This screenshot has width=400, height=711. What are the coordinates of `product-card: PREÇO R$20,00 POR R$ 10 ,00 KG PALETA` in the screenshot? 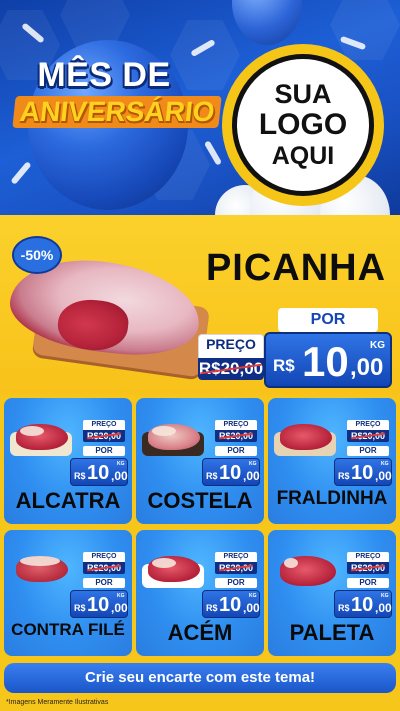 It's located at (332, 593).